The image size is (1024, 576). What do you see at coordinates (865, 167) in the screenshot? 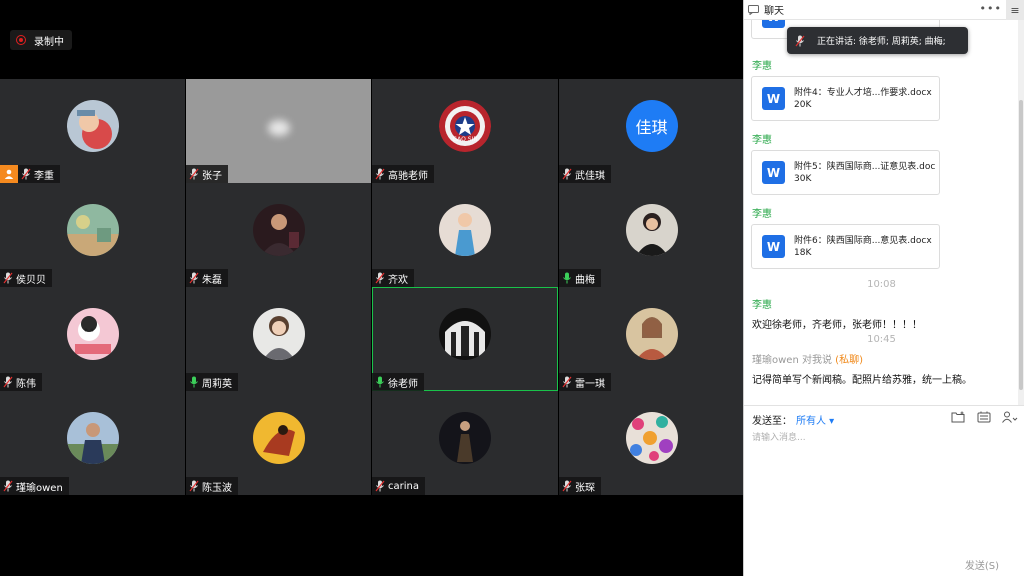
I see `file-name: 附件5：陕西国际商...证意见表.doc` at bounding box center [865, 167].